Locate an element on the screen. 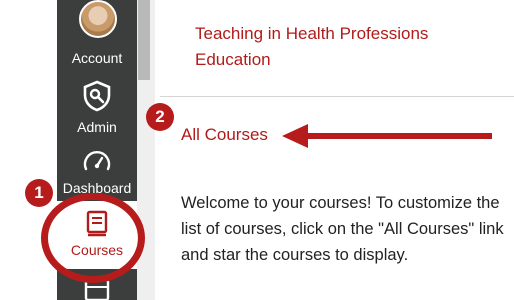 Image resolution: width=514 pixels, height=300 pixels. all-courses-link: All Courses is located at coordinates (224, 135).